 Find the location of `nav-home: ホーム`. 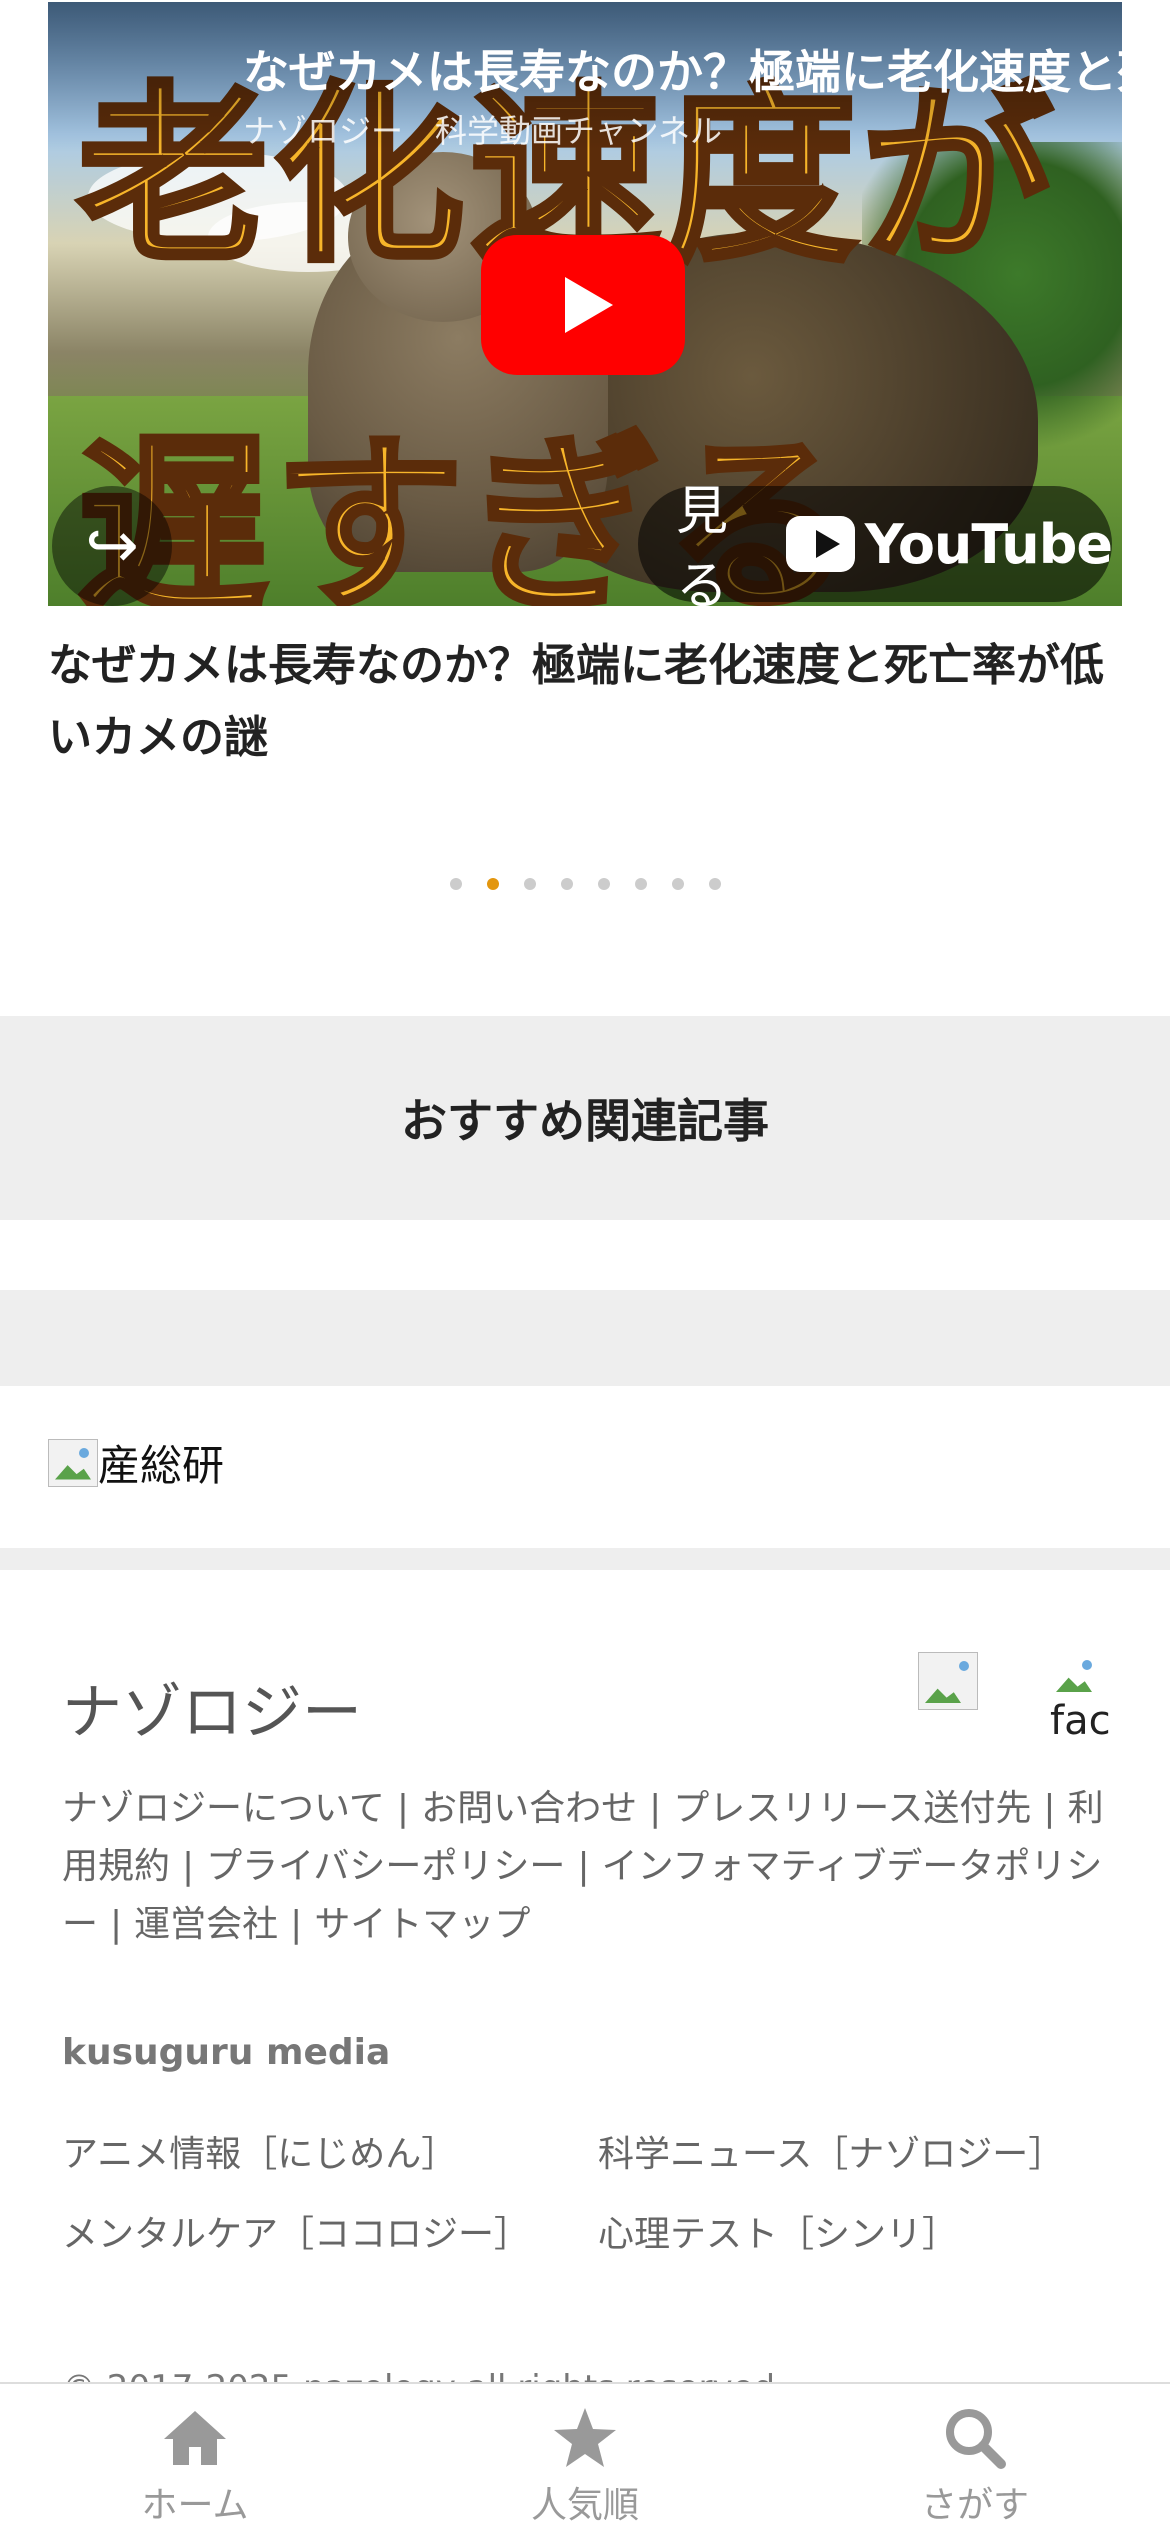

nav-home: ホーム is located at coordinates (195, 2458).